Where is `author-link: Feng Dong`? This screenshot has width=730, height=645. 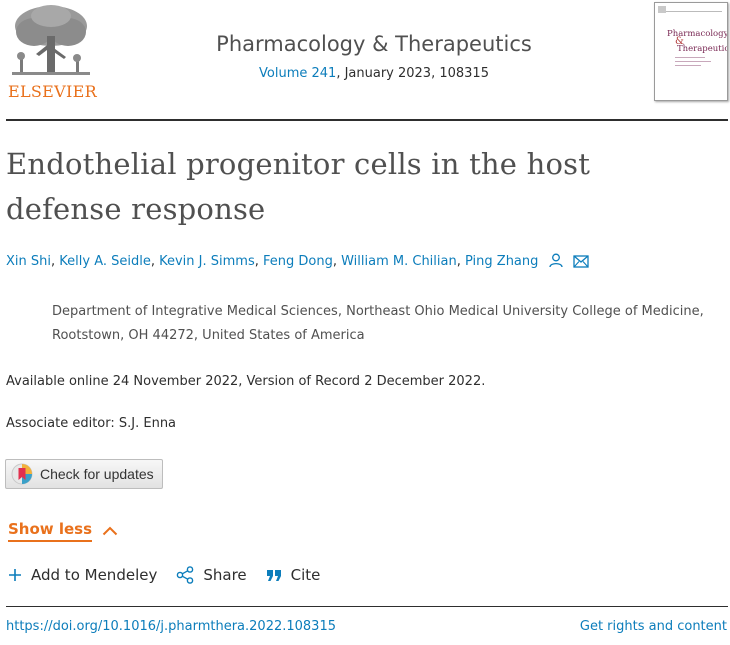
author-link: Feng Dong is located at coordinates (298, 261).